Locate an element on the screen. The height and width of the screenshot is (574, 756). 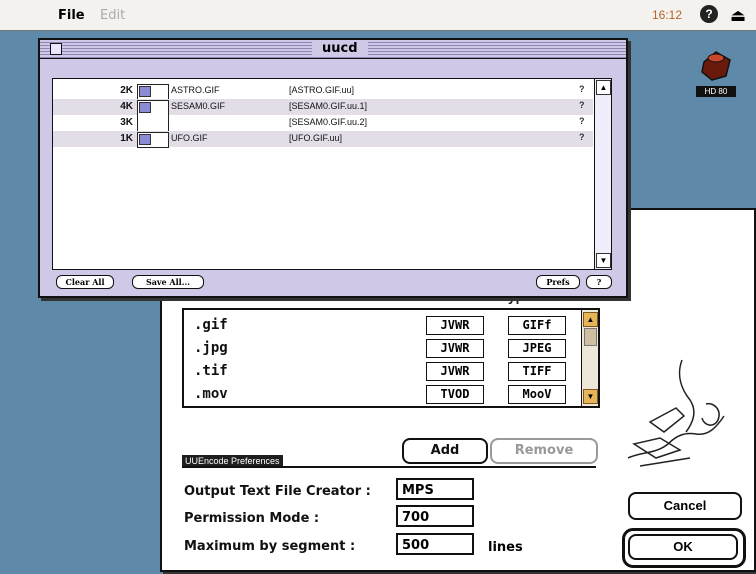
file-size: 4K is located at coordinates (126, 106).